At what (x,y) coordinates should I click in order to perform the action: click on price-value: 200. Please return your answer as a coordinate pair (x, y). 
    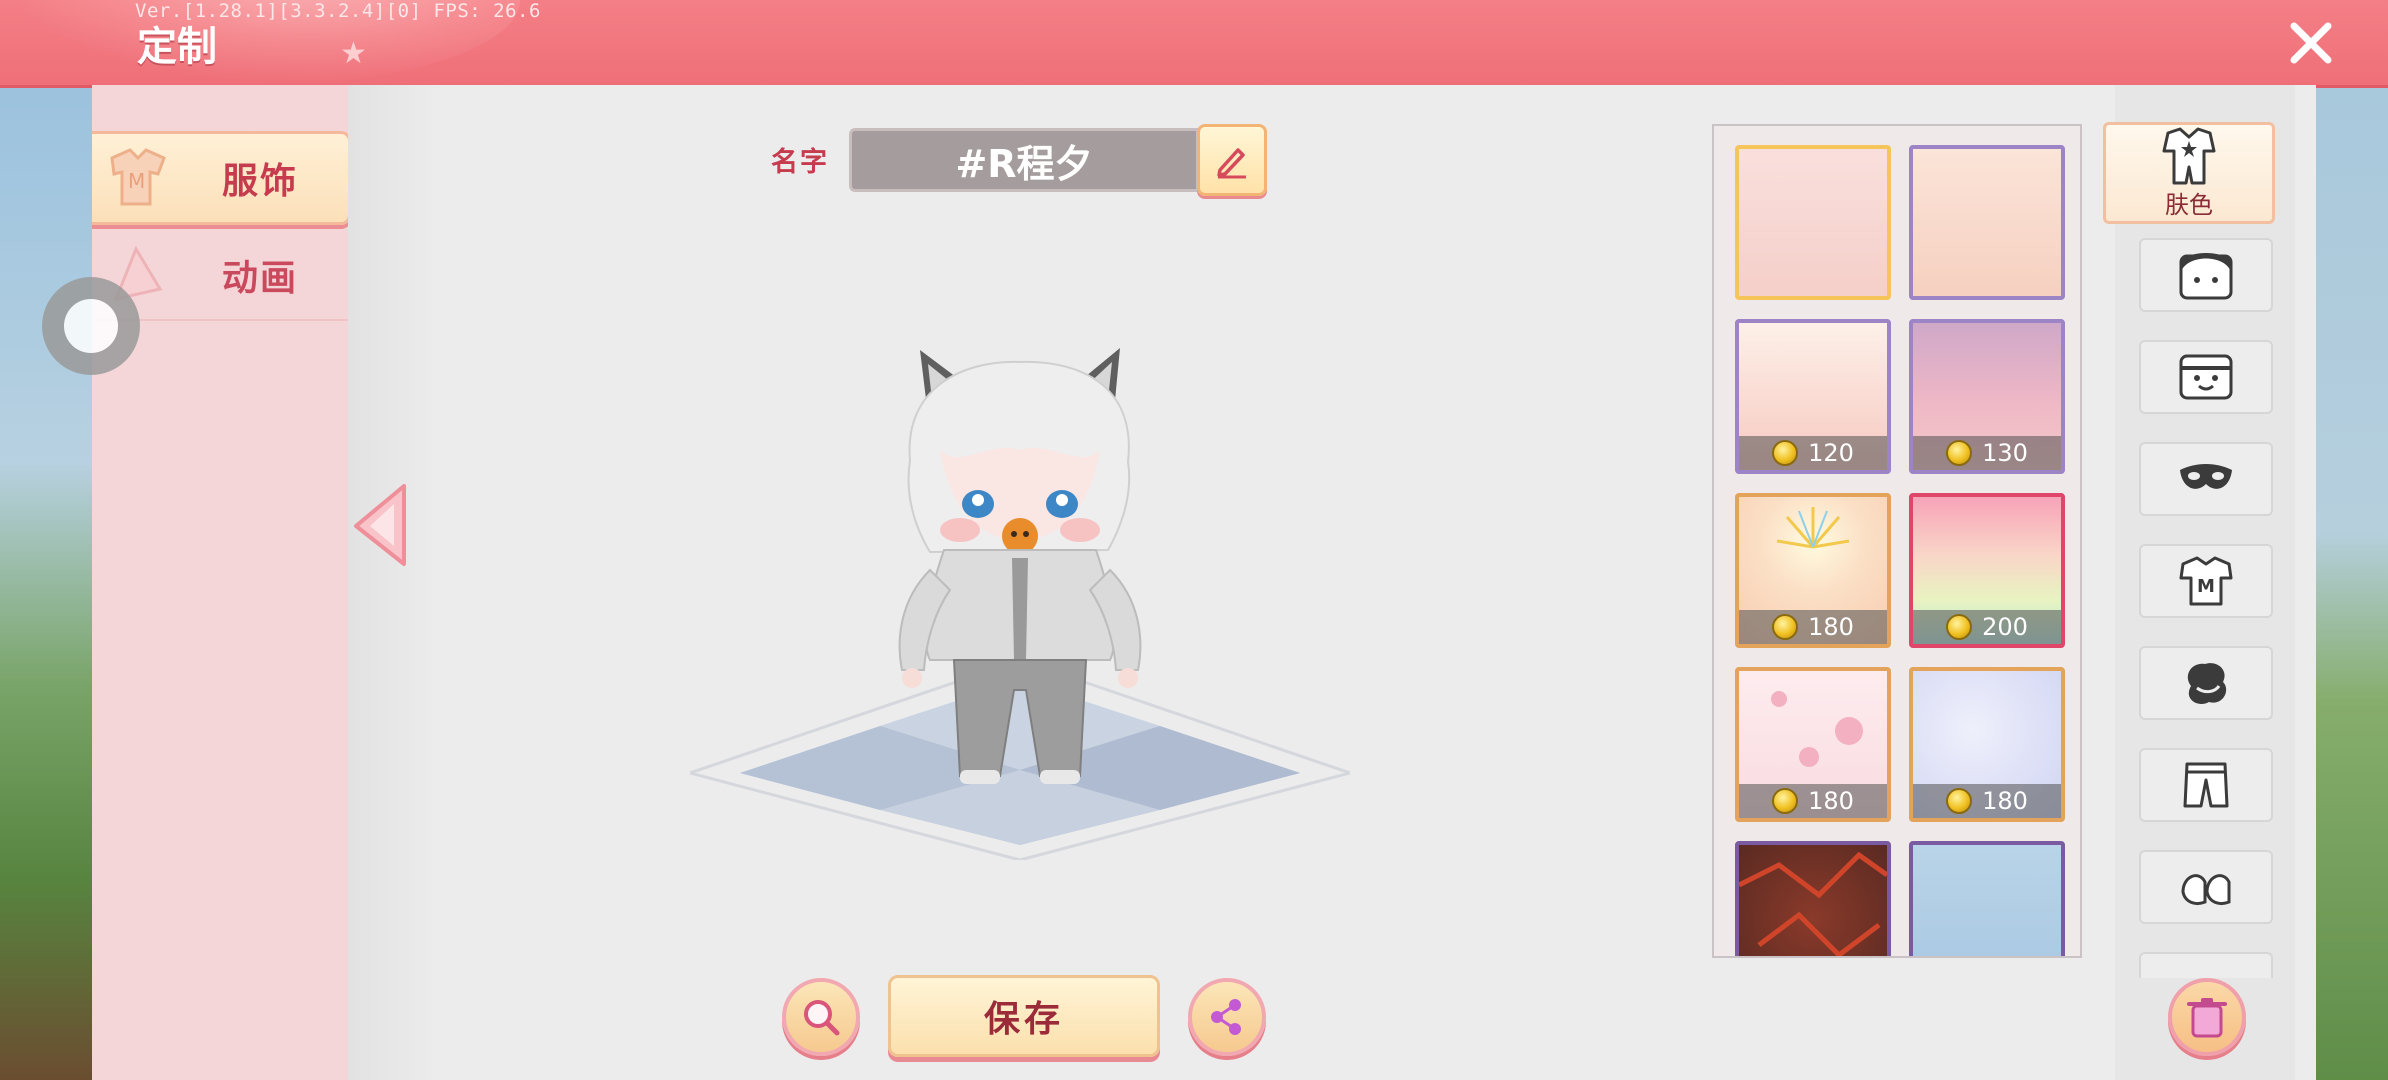
    Looking at the image, I should click on (2005, 627).